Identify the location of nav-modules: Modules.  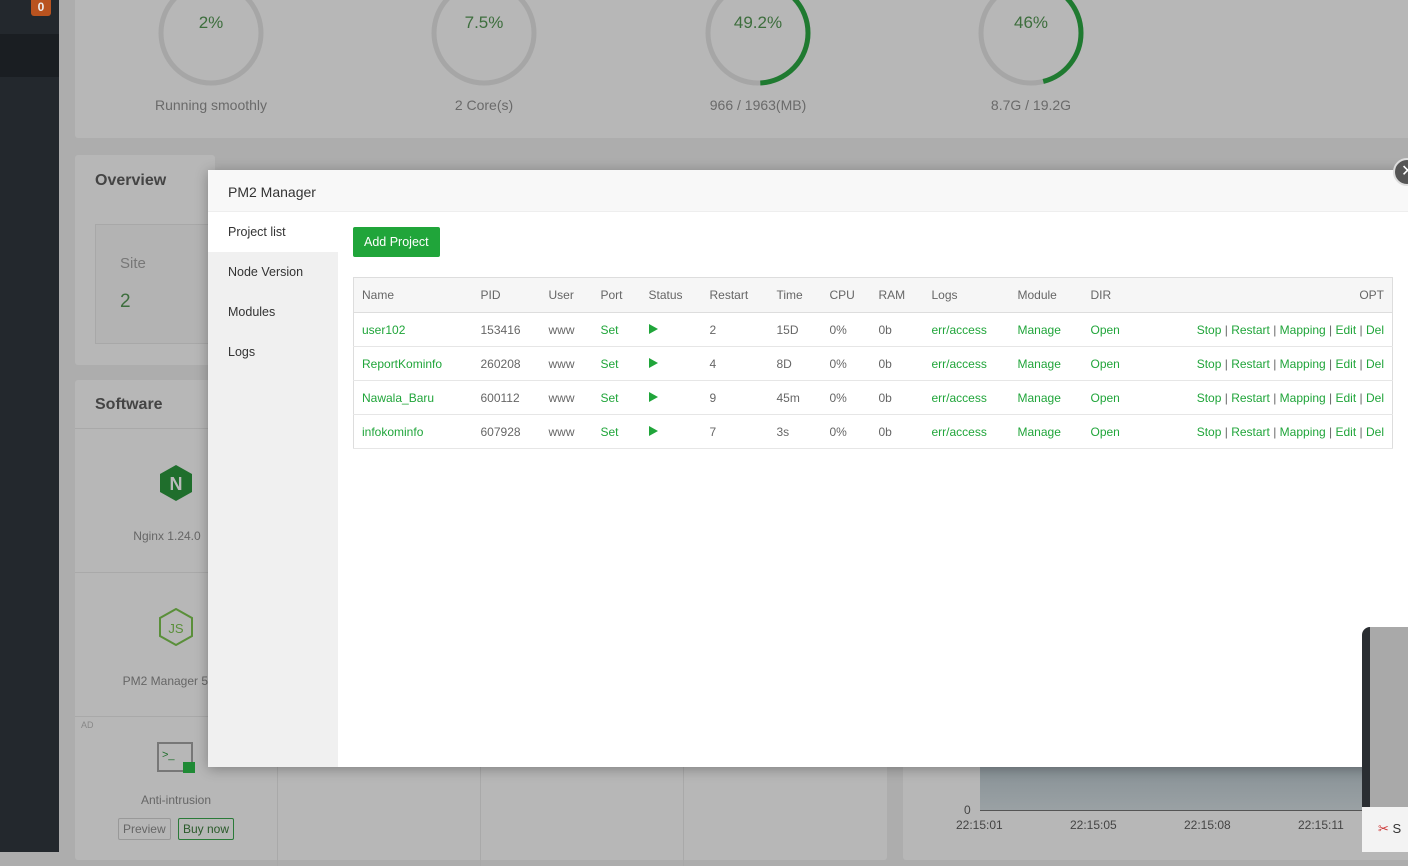
(273, 312).